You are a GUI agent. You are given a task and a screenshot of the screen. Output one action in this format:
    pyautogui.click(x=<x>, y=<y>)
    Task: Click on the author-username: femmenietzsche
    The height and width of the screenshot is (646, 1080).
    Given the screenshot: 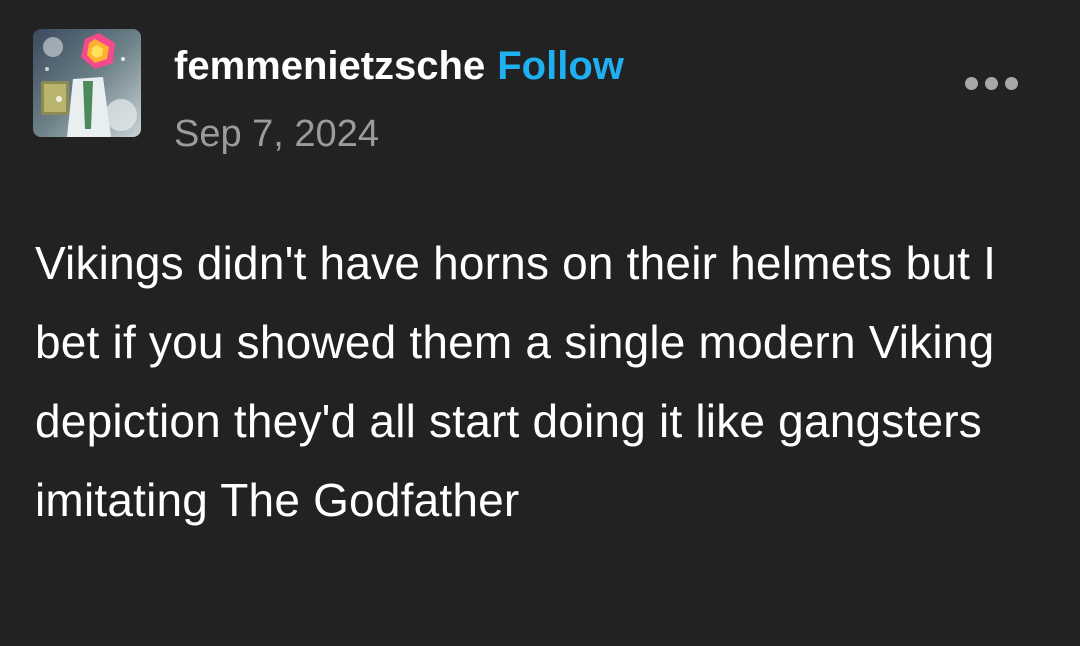 What is the action you would take?
    pyautogui.click(x=329, y=66)
    